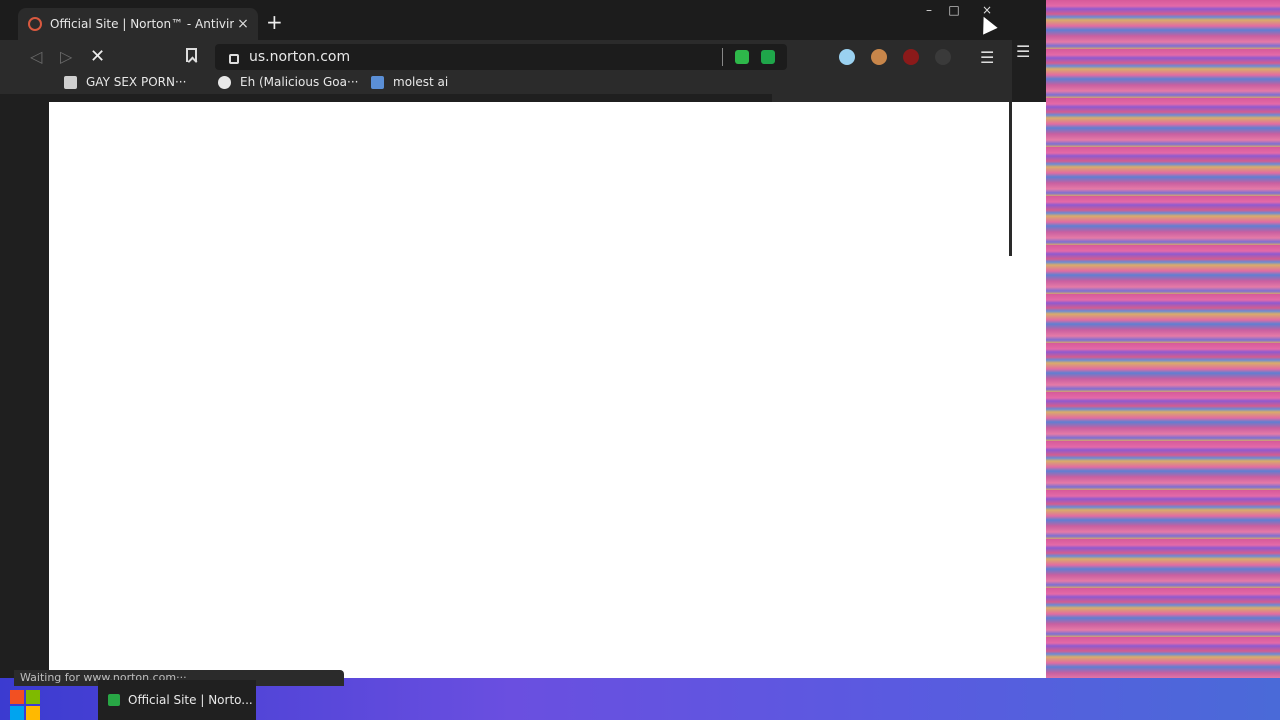 Image resolution: width=1280 pixels, height=720 pixels. I want to click on new-tab-button: +, so click(274, 22).